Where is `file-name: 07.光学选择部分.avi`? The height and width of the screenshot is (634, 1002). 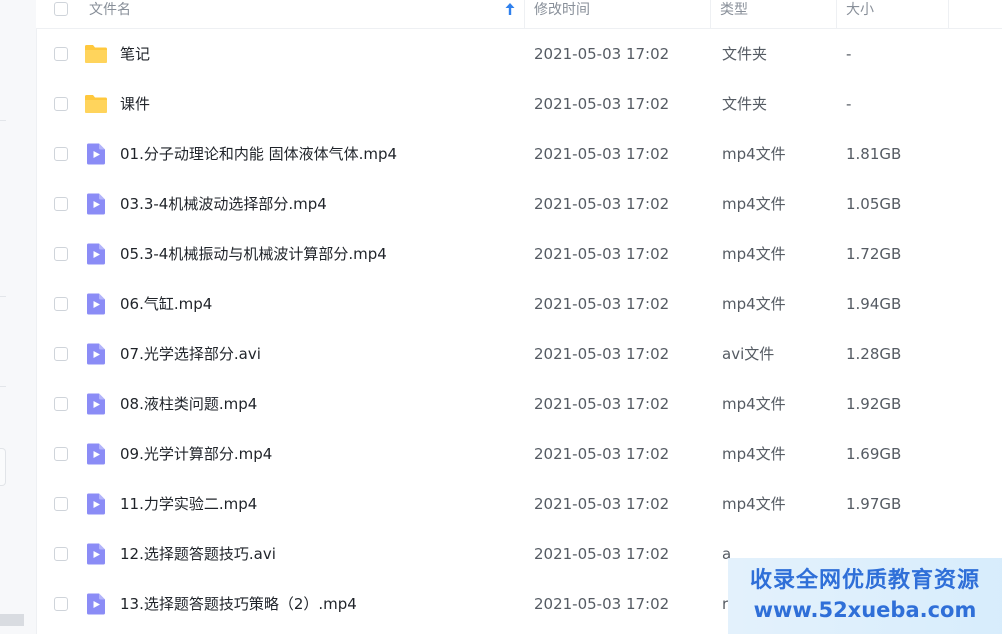 file-name: 07.光学选择部分.avi is located at coordinates (190, 354).